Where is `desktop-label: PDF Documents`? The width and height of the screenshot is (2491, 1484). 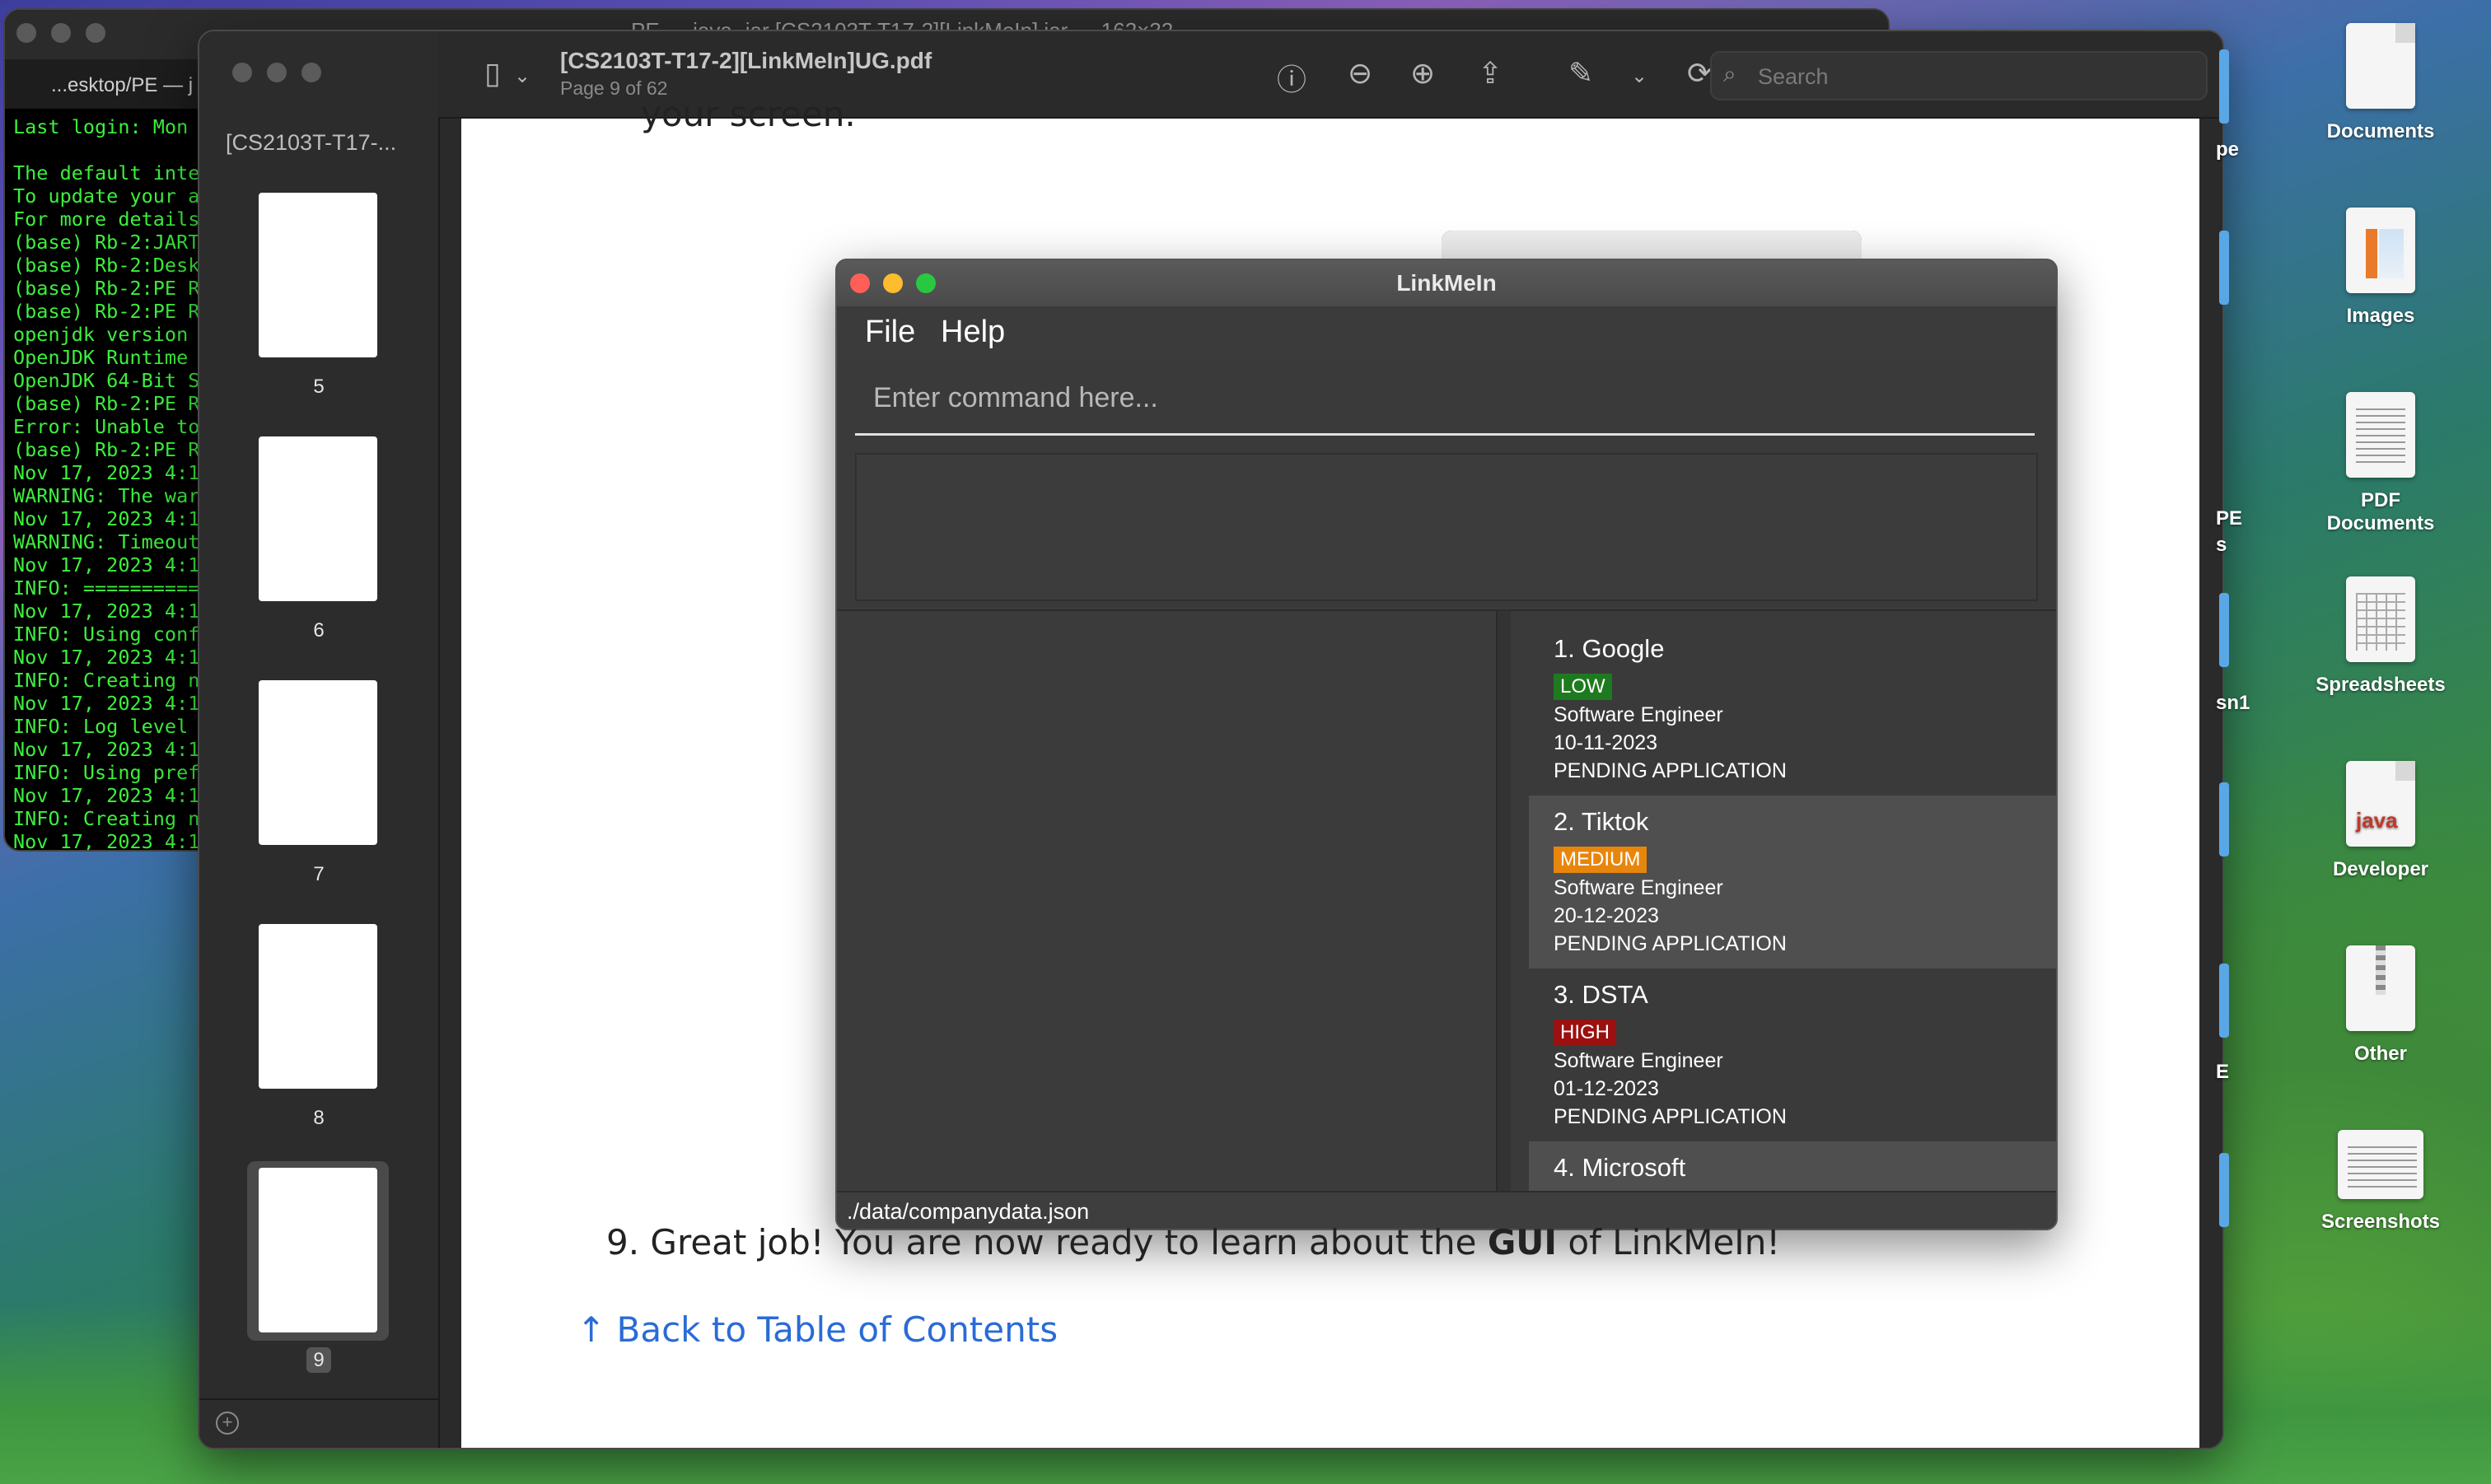 desktop-label: PDF Documents is located at coordinates (2381, 511).